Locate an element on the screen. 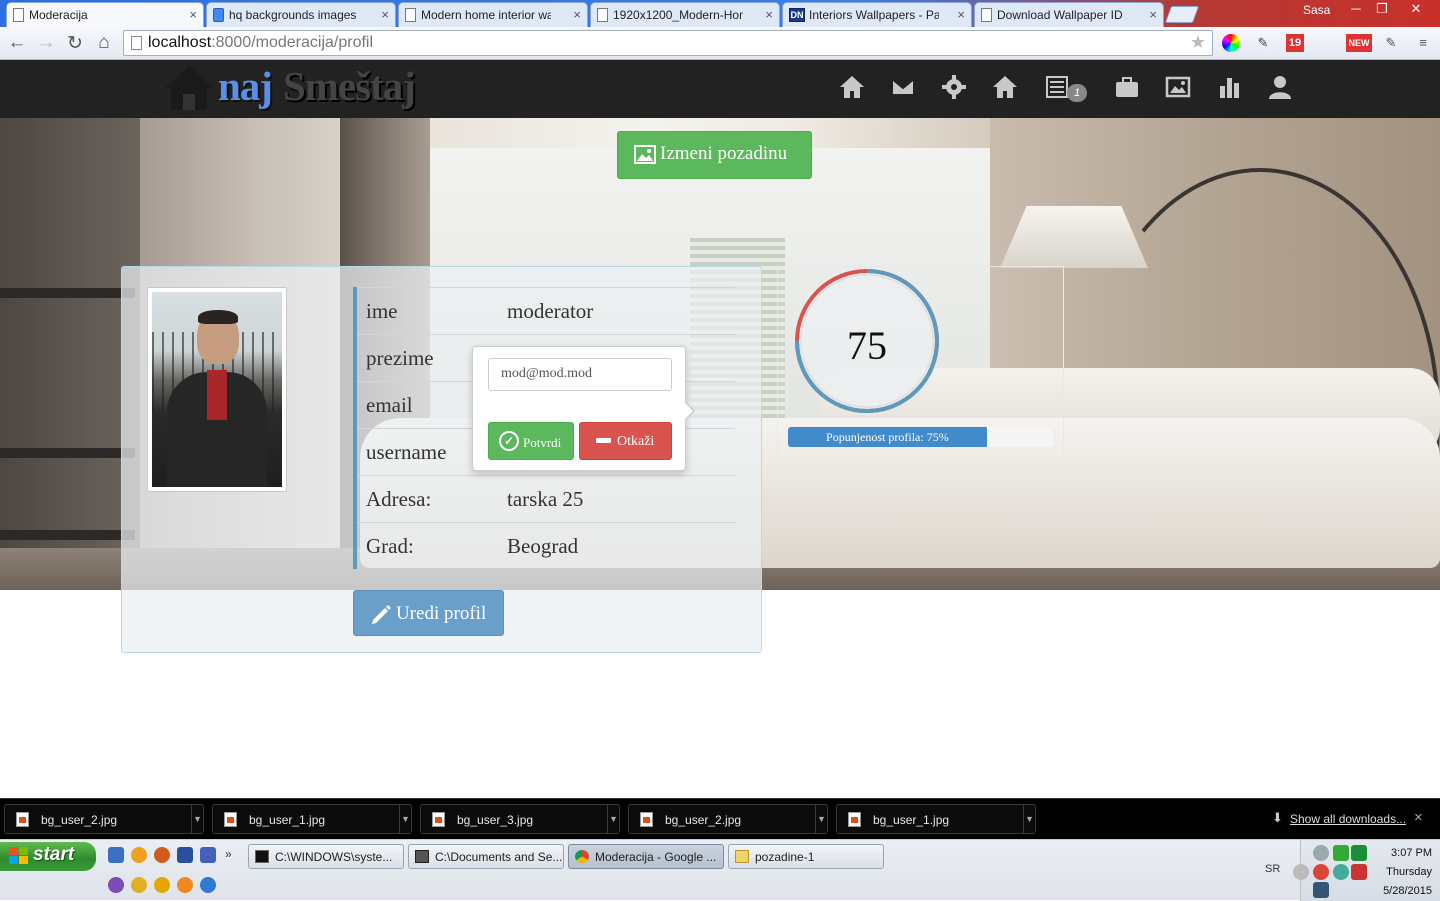 The image size is (1440, 901). start-button: start is located at coordinates (48, 856).